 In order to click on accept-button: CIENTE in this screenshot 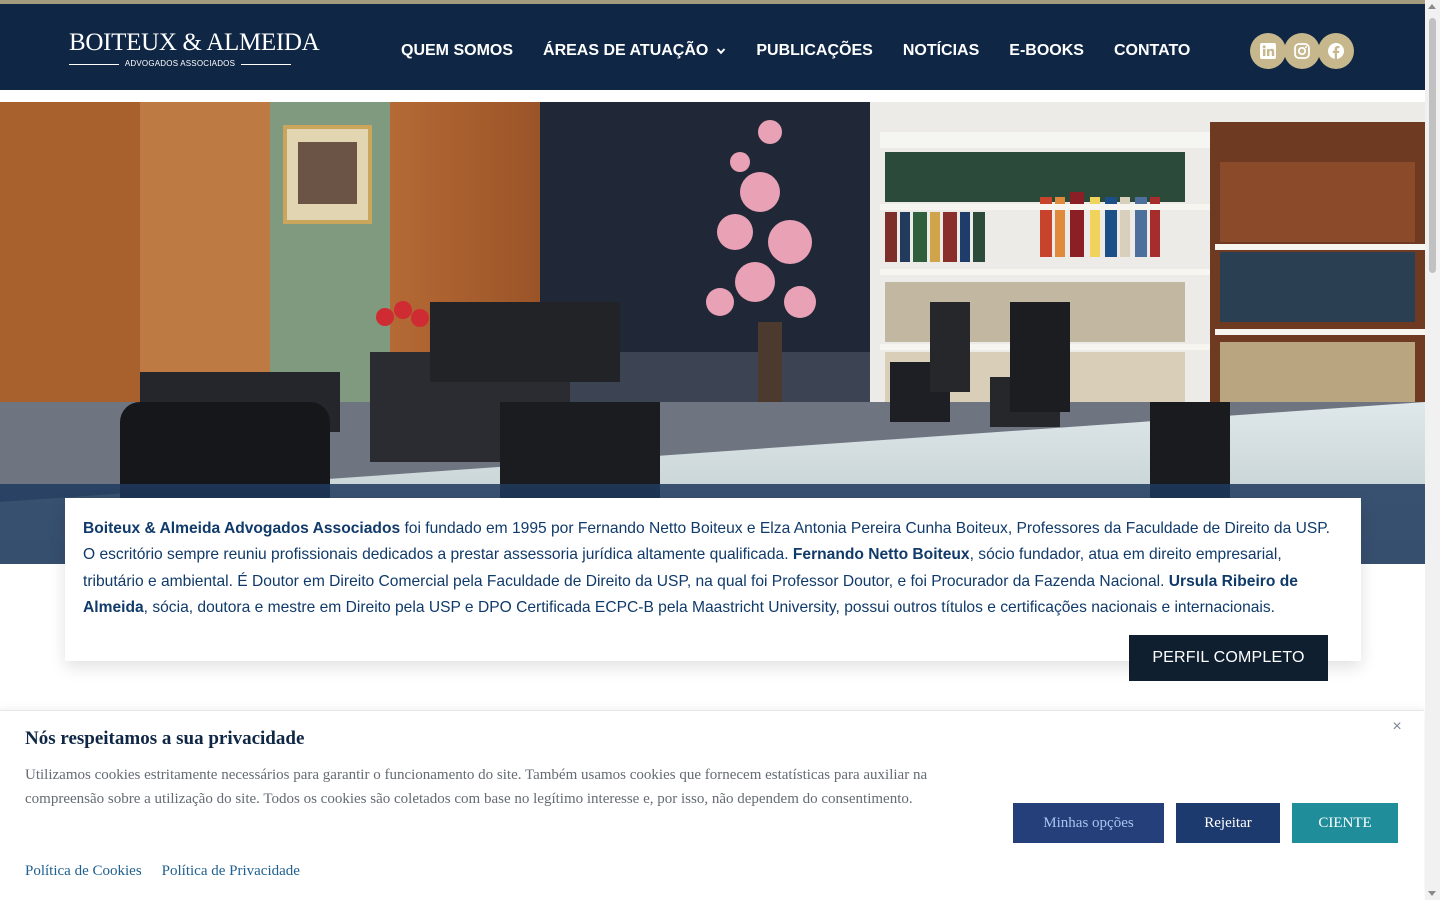, I will do `click(1345, 823)`.